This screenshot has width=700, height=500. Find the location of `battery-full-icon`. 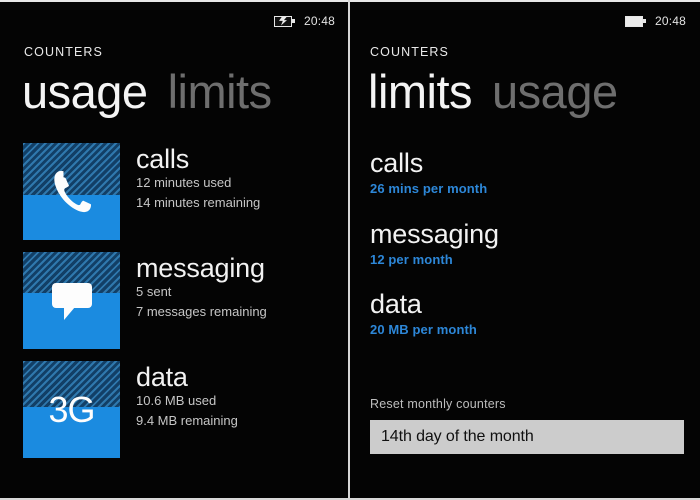

battery-full-icon is located at coordinates (635, 21).